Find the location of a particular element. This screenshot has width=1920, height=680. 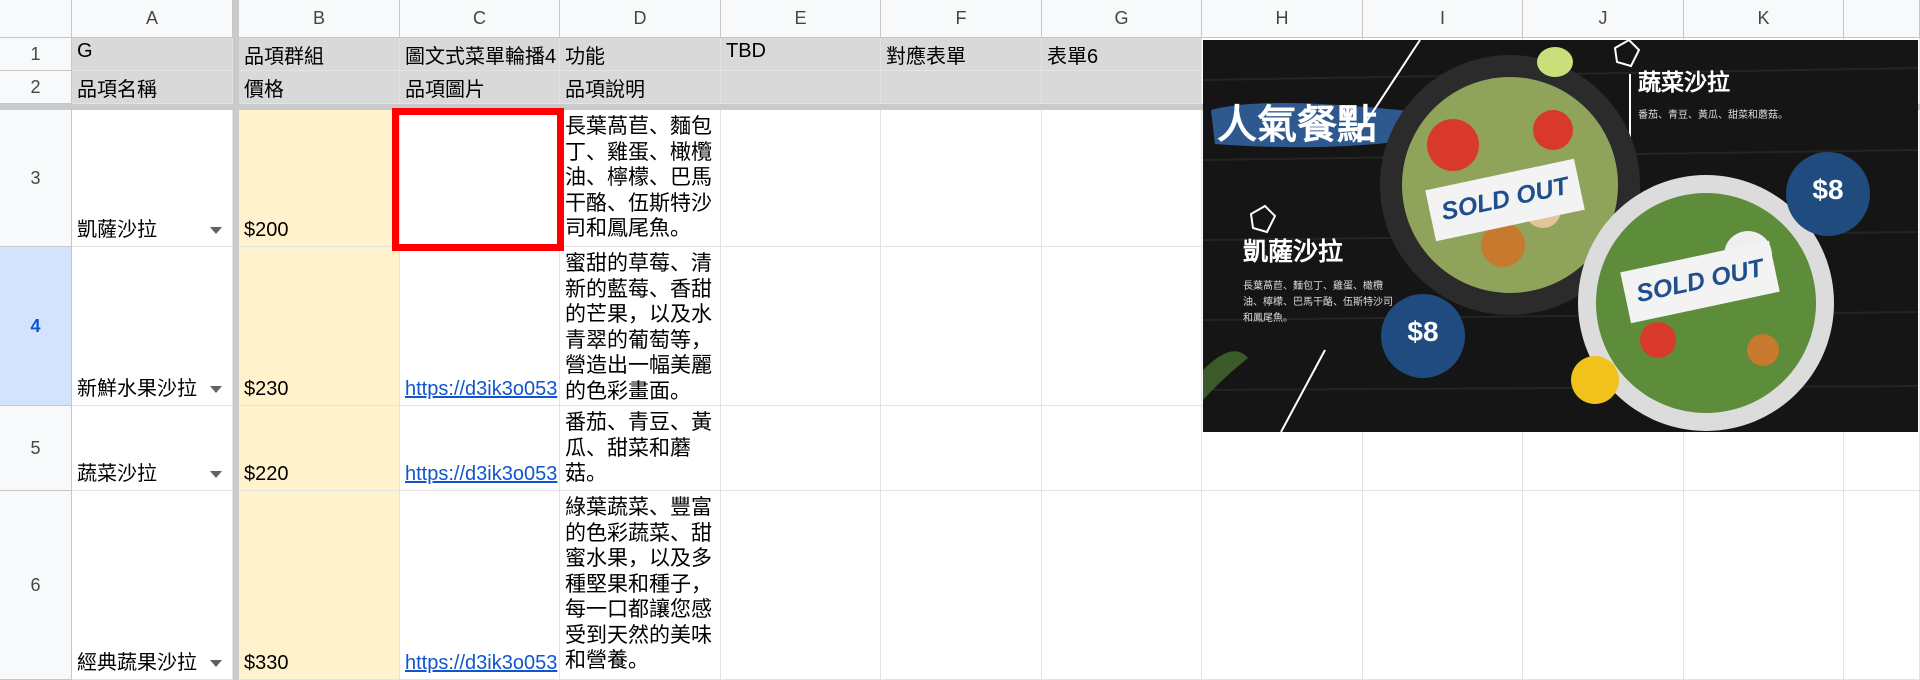

cell-e2 is located at coordinates (801, 87).